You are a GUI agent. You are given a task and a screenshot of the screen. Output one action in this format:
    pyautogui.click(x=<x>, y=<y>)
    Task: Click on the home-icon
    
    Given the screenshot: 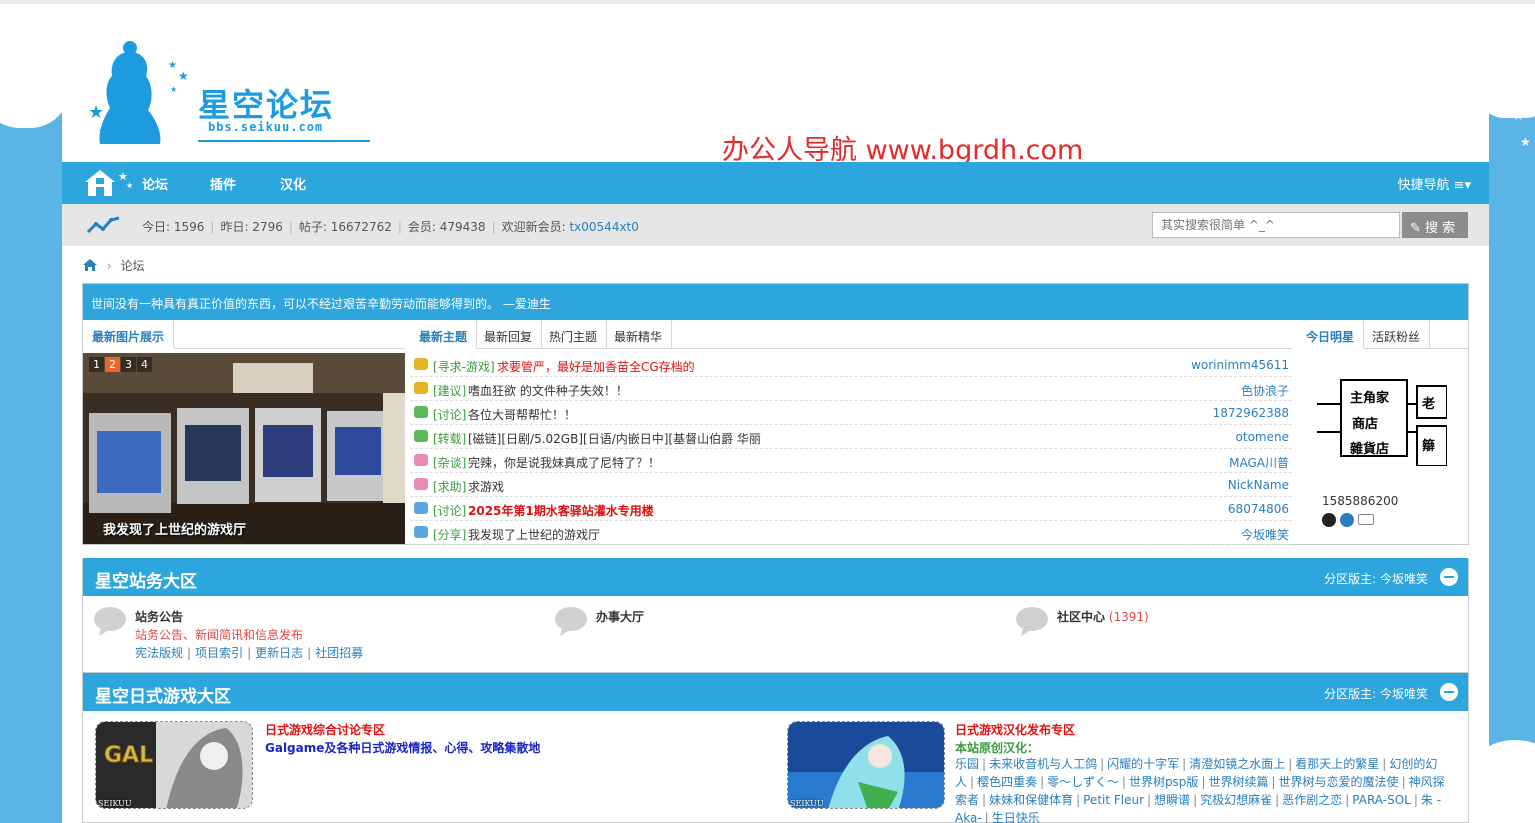 What is the action you would take?
    pyautogui.click(x=90, y=265)
    